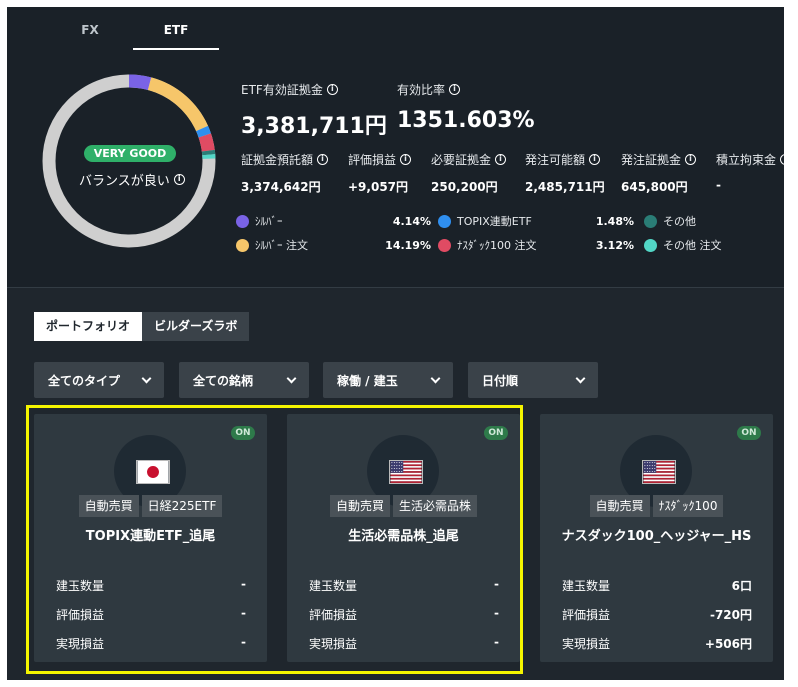 This screenshot has height=687, width=798. I want to click on market-tabs: FX ETF, so click(133, 35).